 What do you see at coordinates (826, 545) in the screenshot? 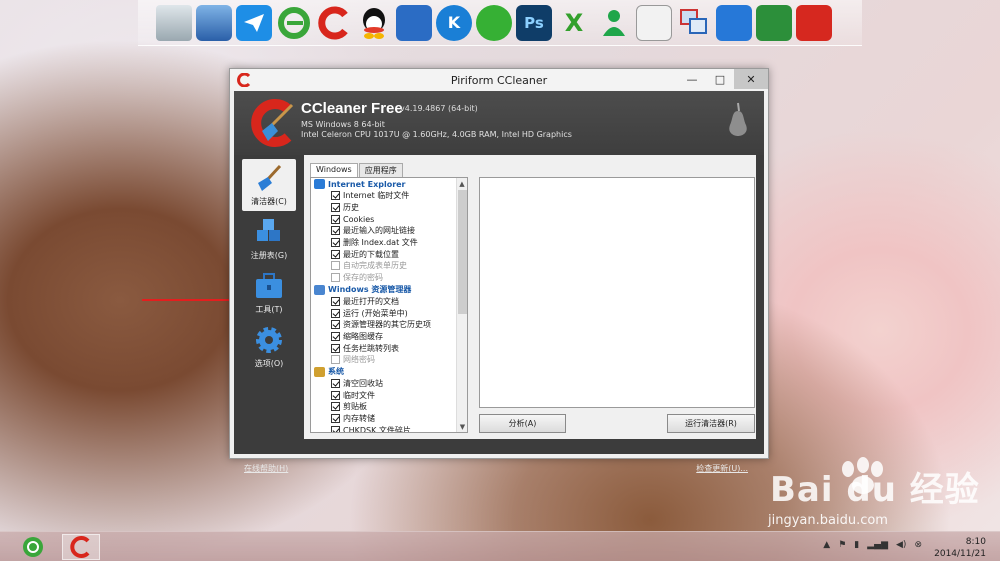
I see `tray-expand-icon: ▲` at bounding box center [826, 545].